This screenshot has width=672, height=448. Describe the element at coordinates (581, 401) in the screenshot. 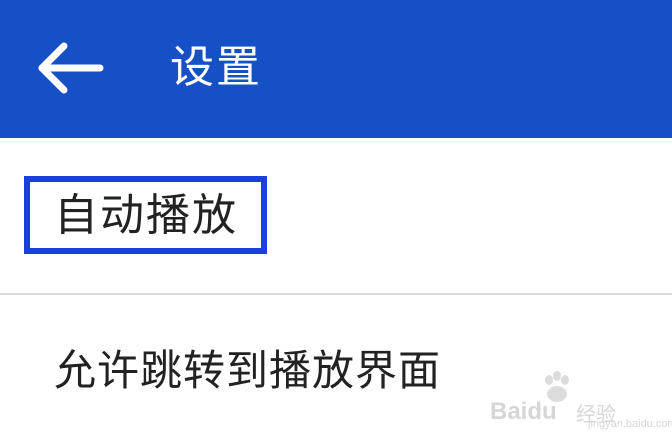

I see `baidu-watermark: Baidu 经验 jingyan.baidu.com` at that location.